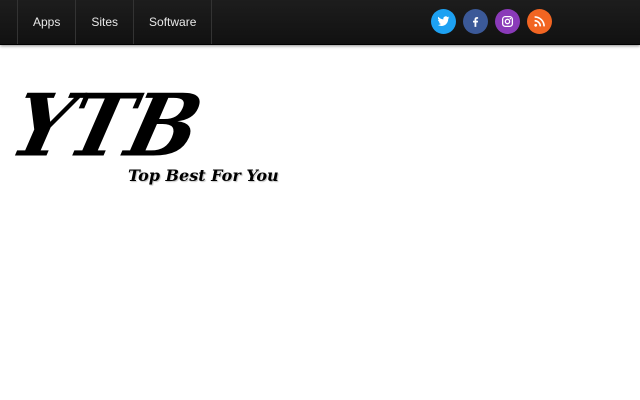  I want to click on logo-wordmark: YTB, so click(105, 126).